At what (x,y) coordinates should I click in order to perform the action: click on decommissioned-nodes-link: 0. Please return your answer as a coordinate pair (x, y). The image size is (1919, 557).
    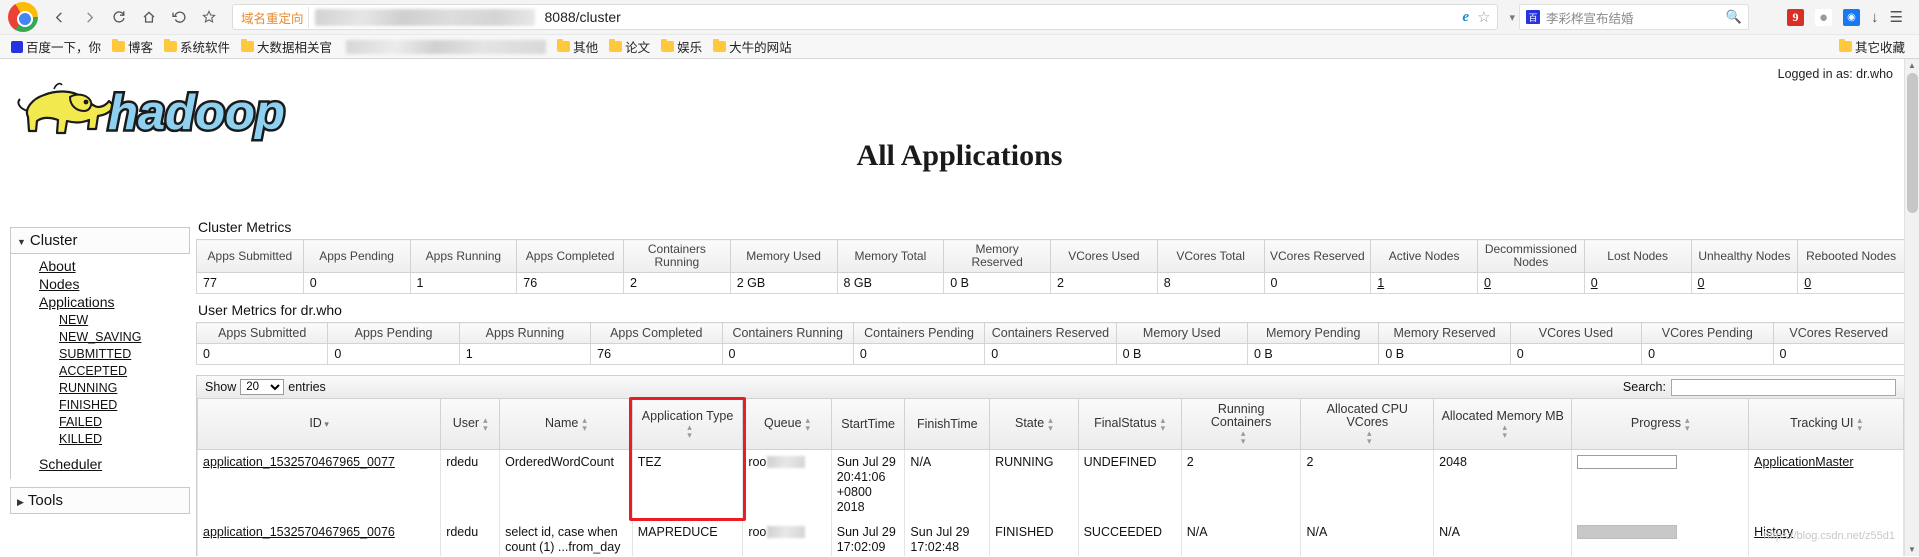
    Looking at the image, I should click on (1487, 283).